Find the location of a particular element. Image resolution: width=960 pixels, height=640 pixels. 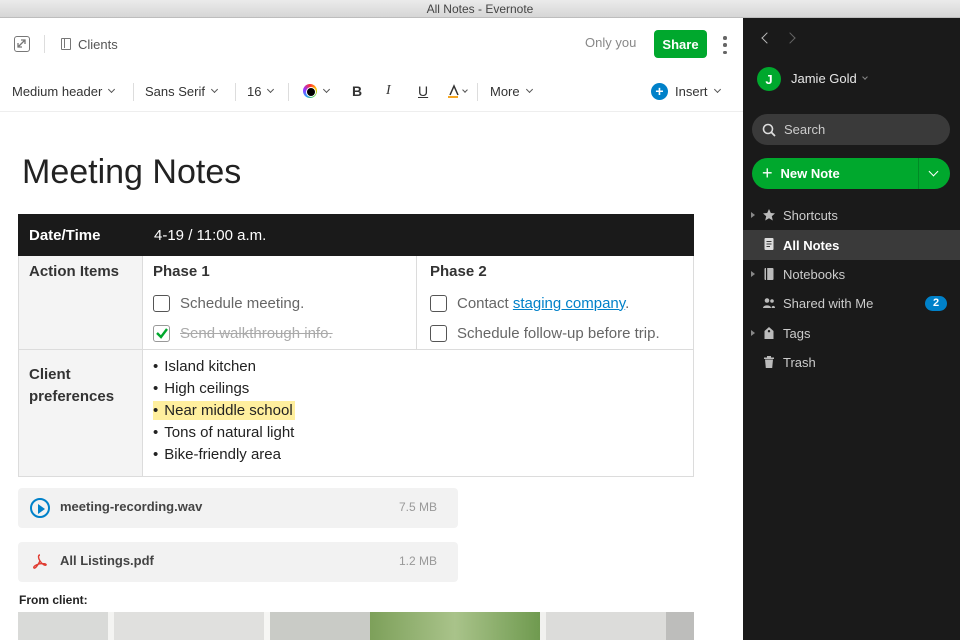

checkmark-icon is located at coordinates (162, 333).